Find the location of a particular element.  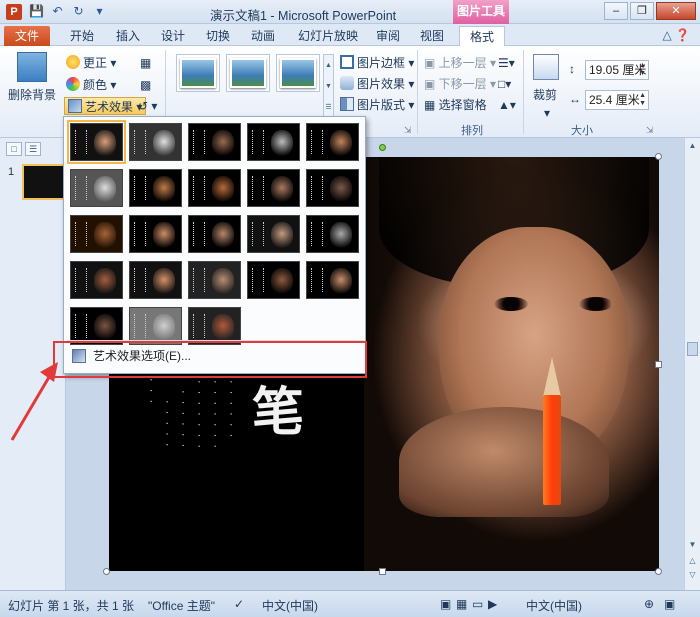

send-backward-label: 下移一层 is located at coordinates (462, 84).